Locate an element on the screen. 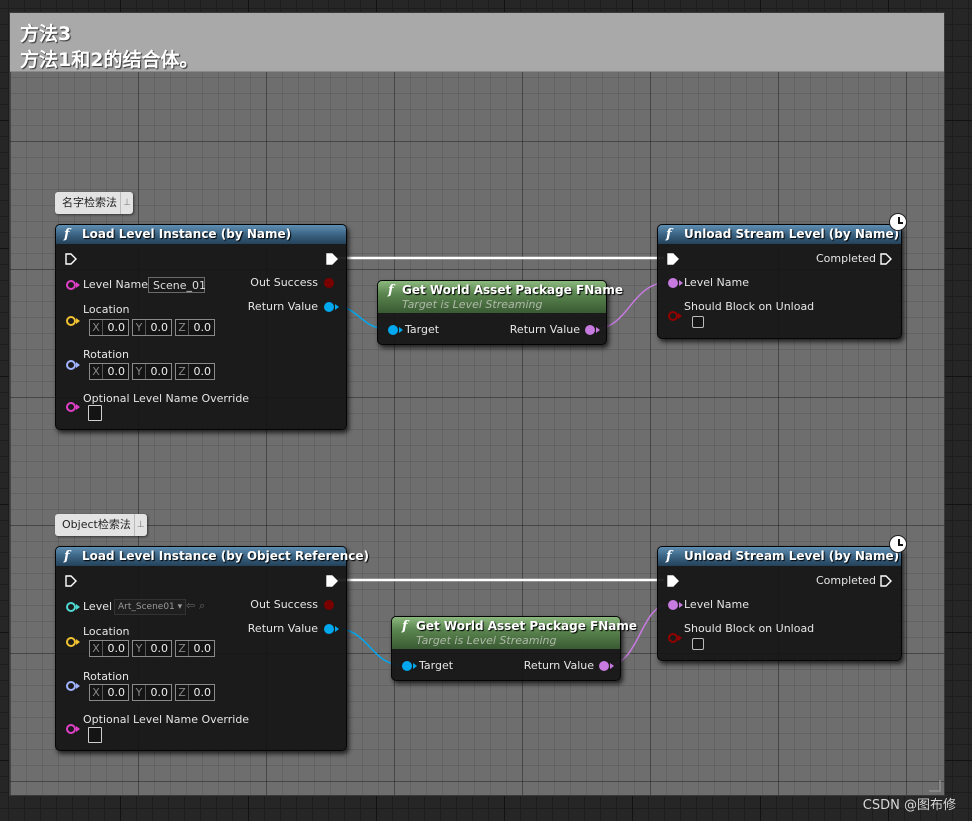 This screenshot has height=821, width=972. level-pin-icon is located at coordinates (71, 607).